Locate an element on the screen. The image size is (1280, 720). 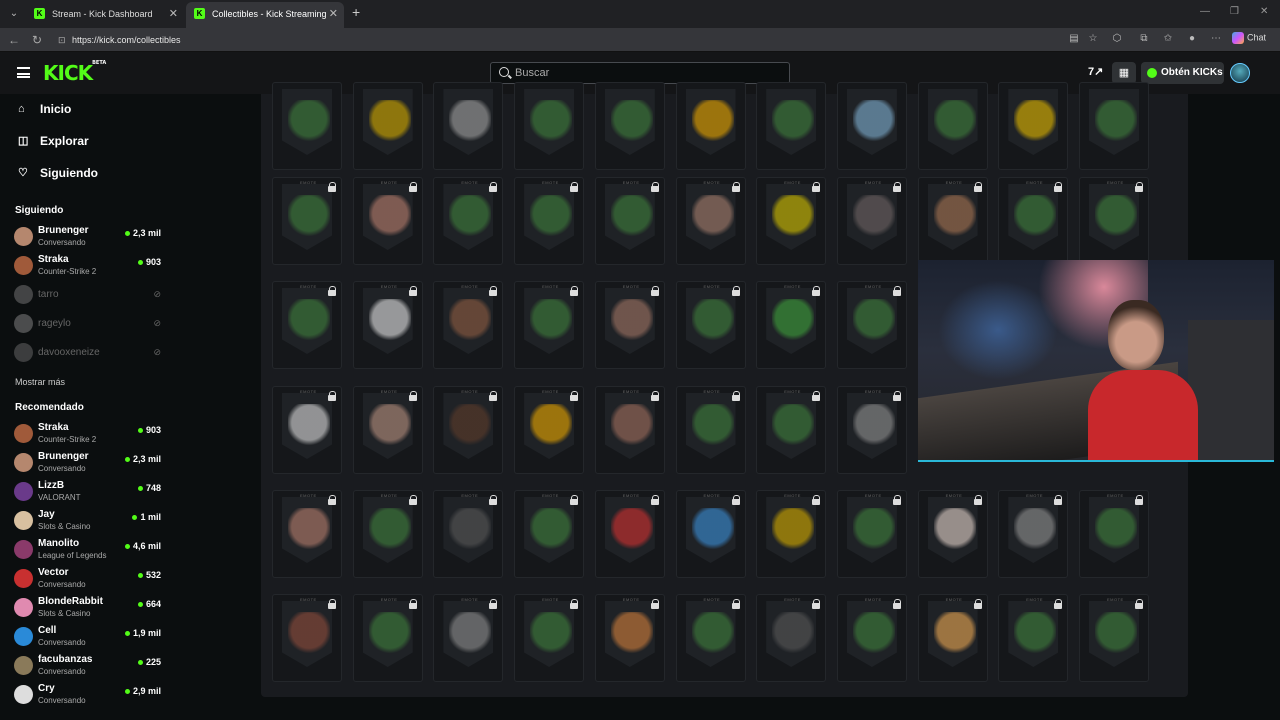
profile-icon: ● is located at coordinates (1192, 39).